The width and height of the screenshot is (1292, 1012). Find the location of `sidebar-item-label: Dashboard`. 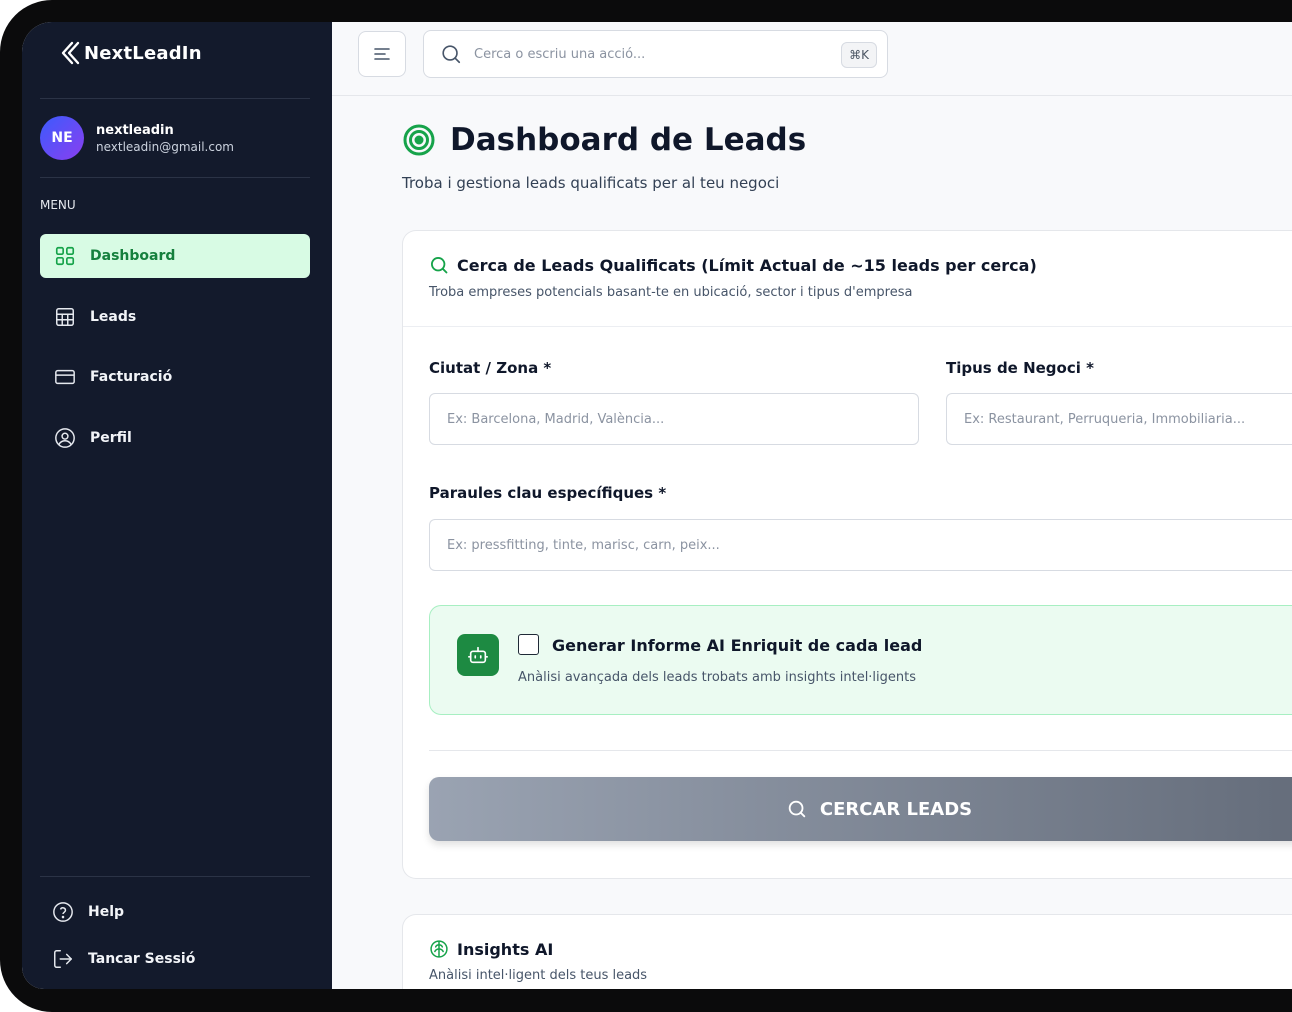

sidebar-item-label: Dashboard is located at coordinates (133, 256).